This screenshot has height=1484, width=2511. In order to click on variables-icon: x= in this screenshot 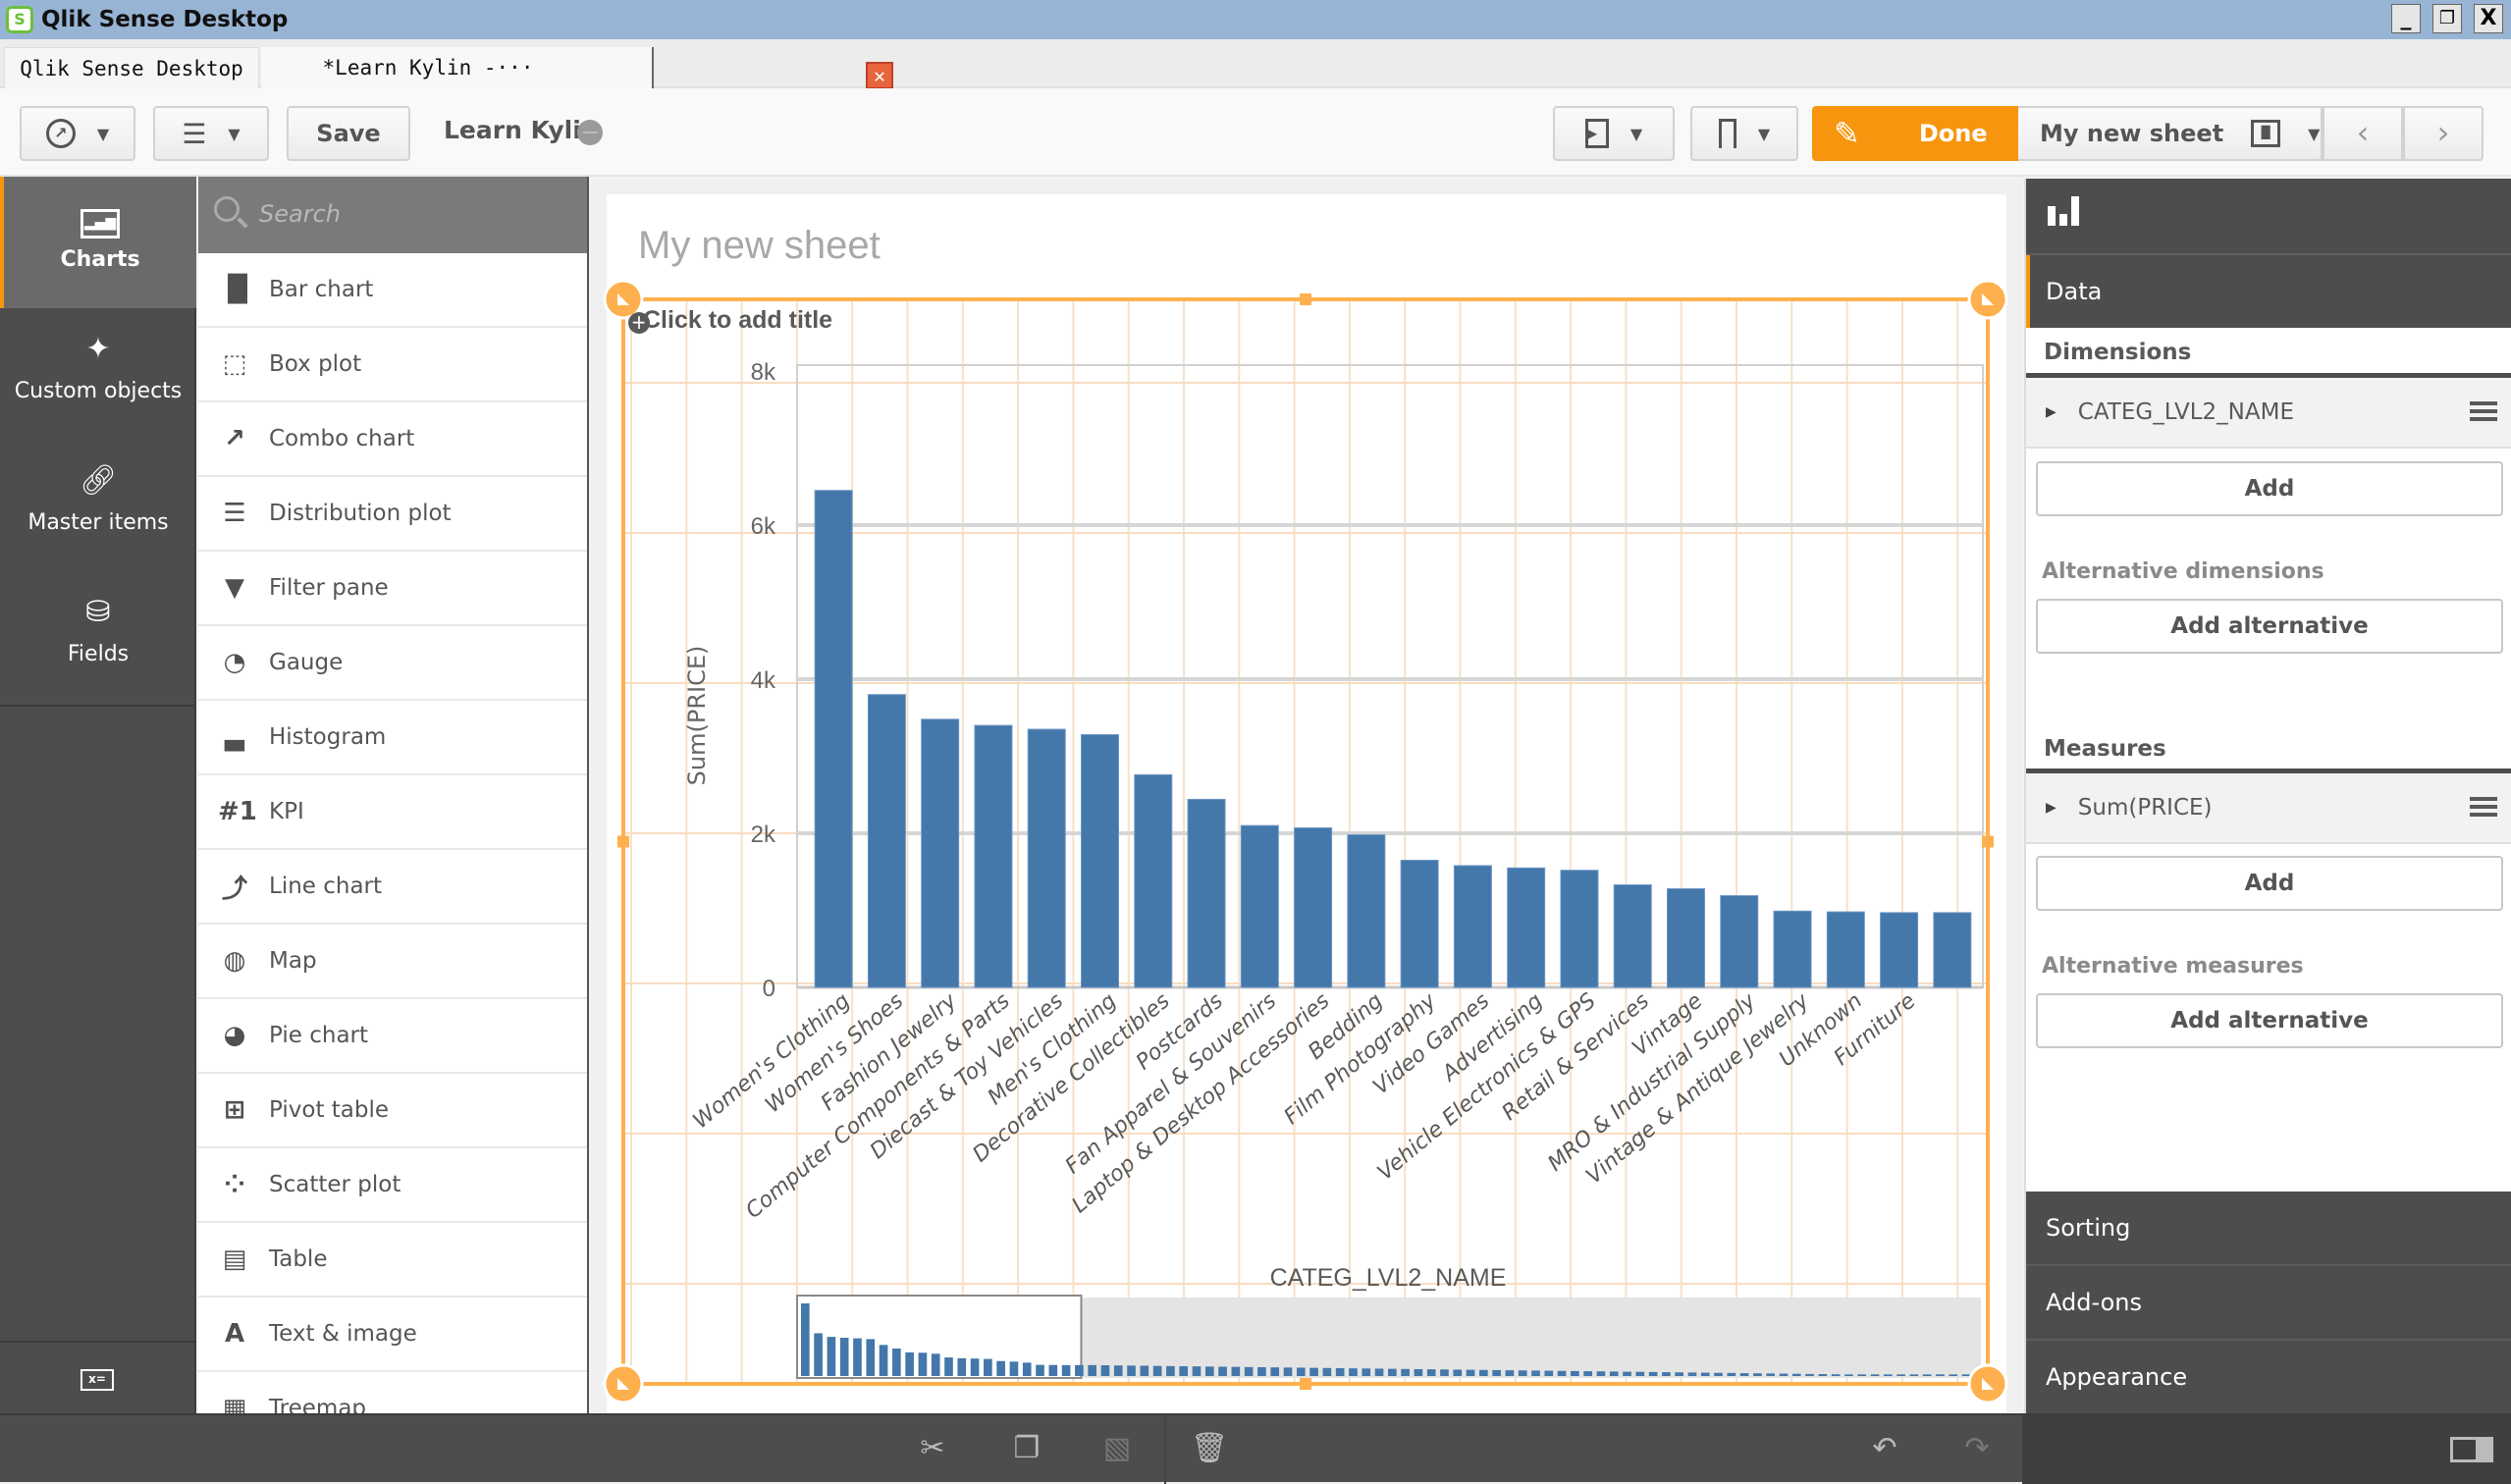, I will do `click(97, 1380)`.